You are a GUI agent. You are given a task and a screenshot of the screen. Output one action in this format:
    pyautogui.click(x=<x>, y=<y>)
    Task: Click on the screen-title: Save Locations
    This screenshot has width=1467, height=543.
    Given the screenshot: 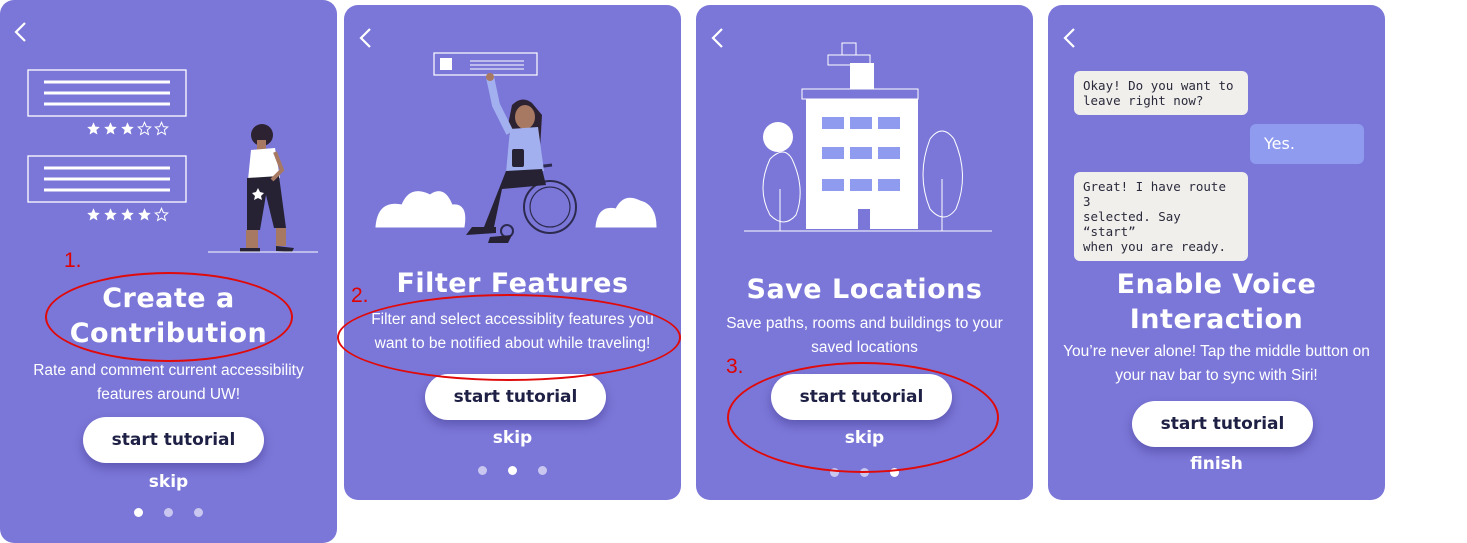 What is the action you would take?
    pyautogui.click(x=864, y=289)
    